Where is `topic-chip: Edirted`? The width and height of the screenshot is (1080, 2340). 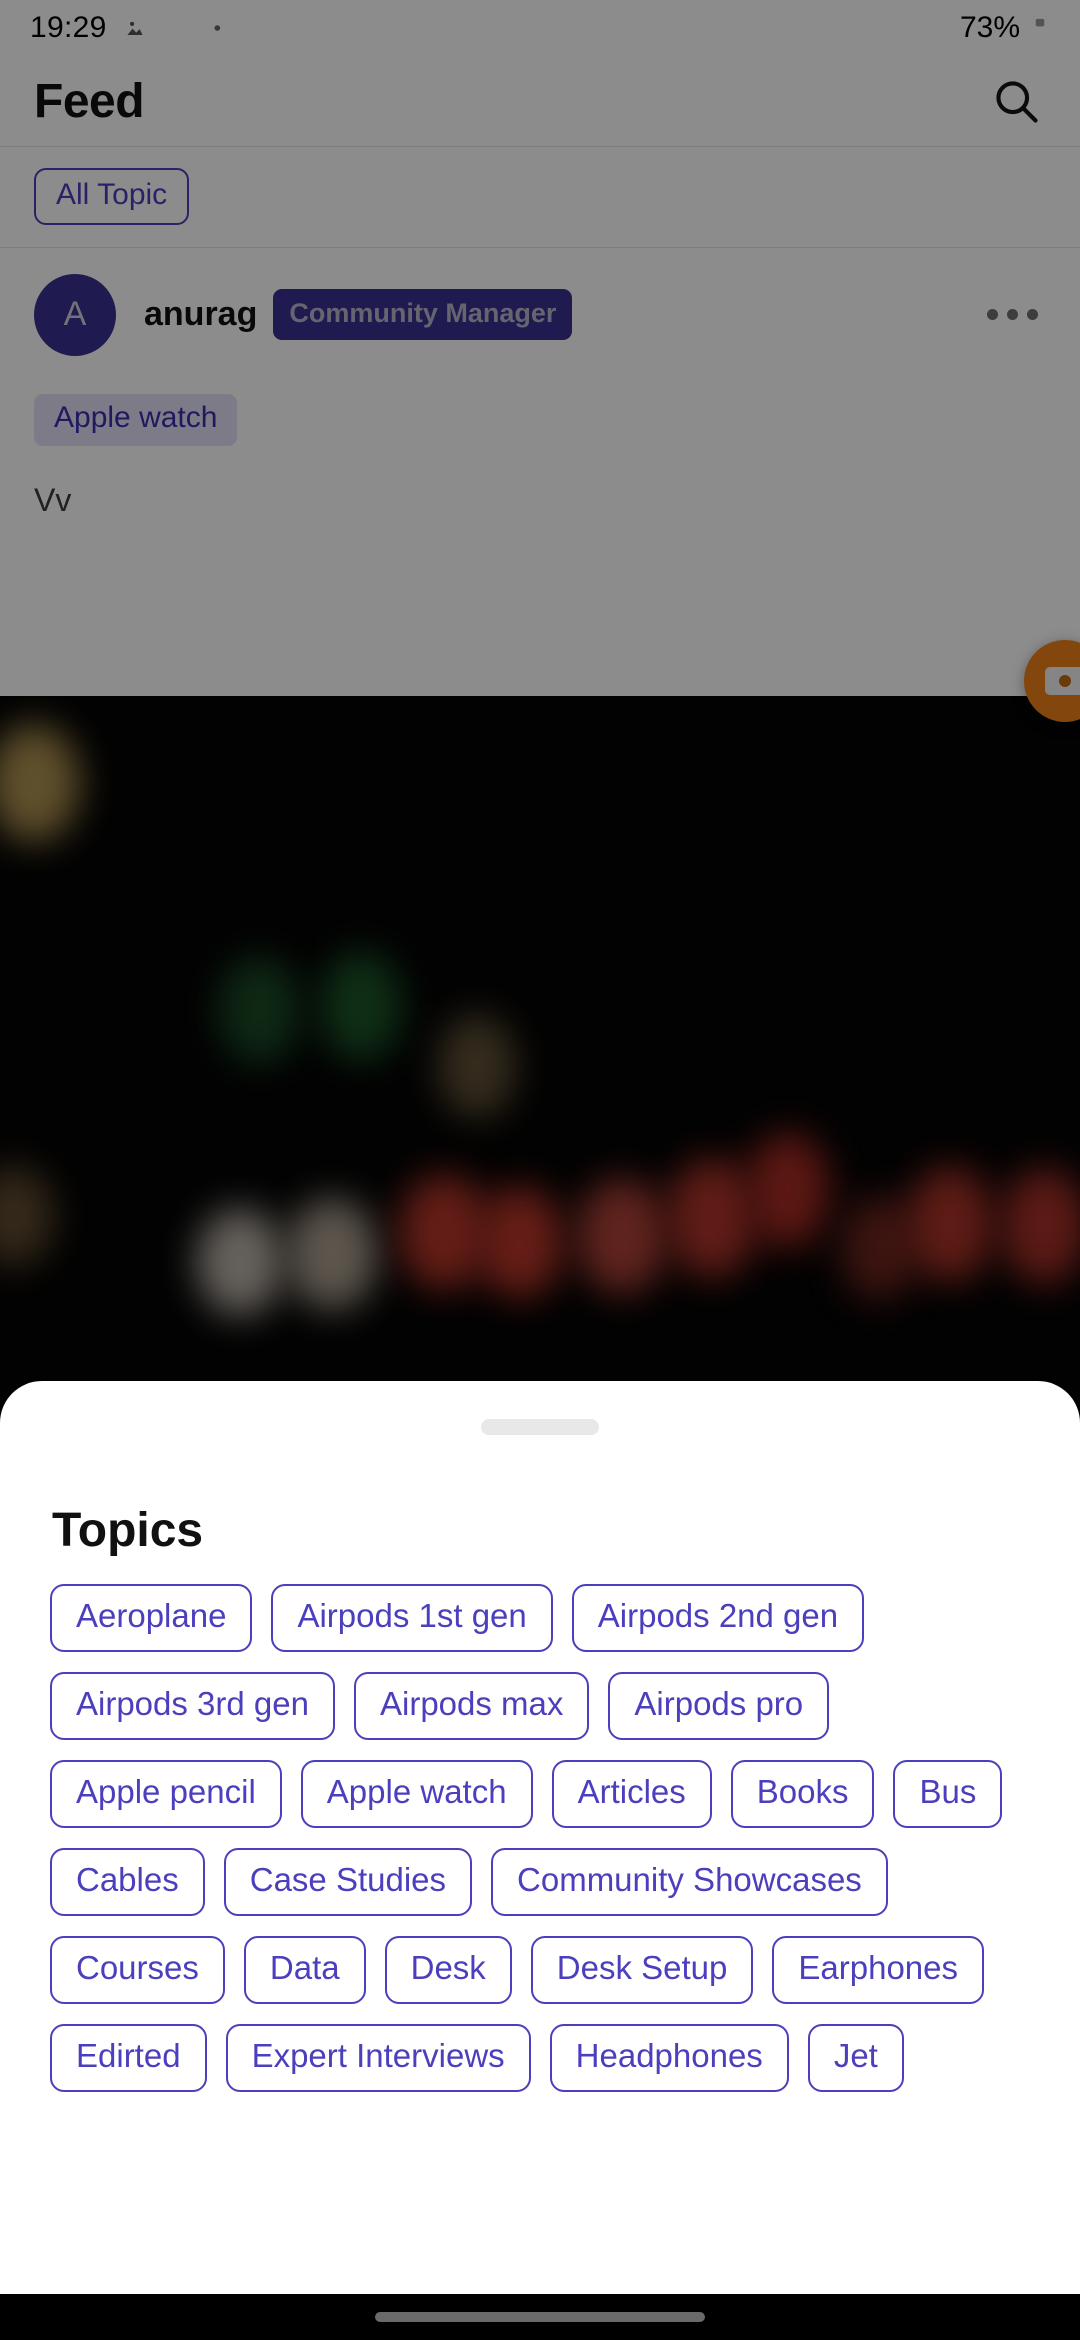 topic-chip: Edirted is located at coordinates (128, 2057).